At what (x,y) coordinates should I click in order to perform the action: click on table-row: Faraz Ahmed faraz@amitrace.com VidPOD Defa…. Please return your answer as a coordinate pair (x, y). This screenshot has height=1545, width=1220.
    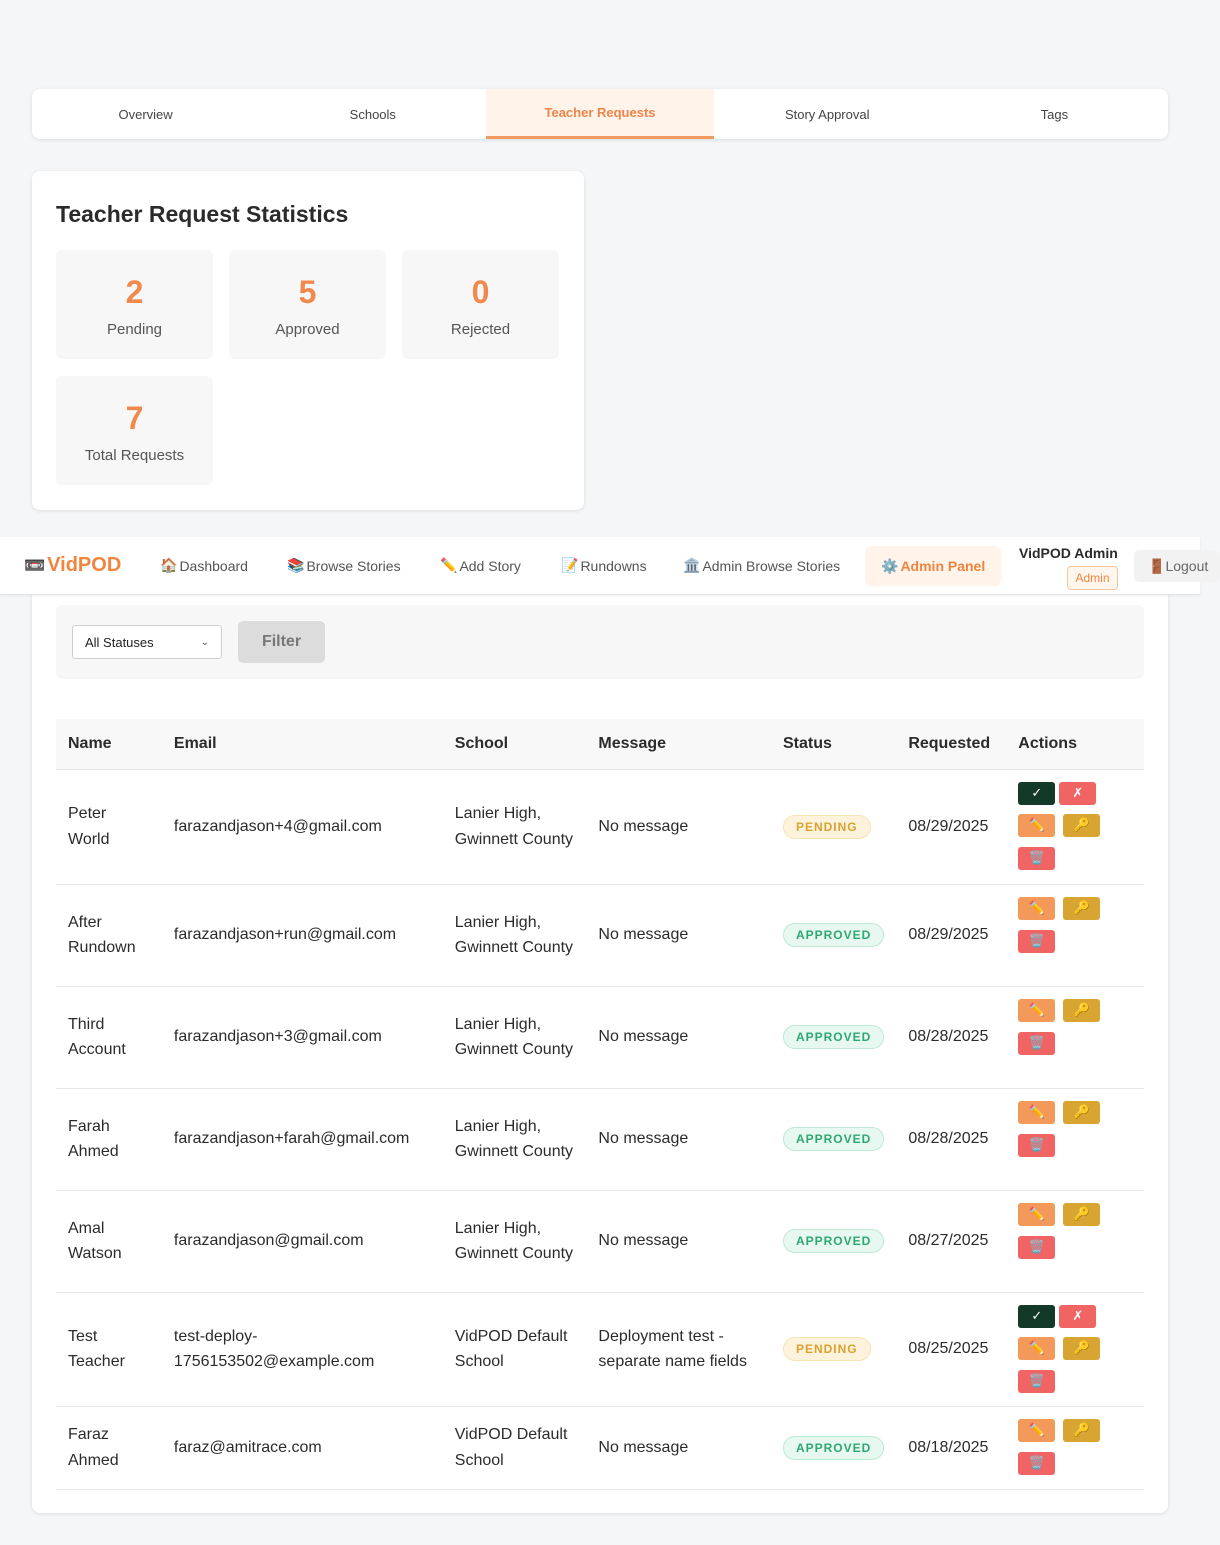
    Looking at the image, I should click on (600, 1448).